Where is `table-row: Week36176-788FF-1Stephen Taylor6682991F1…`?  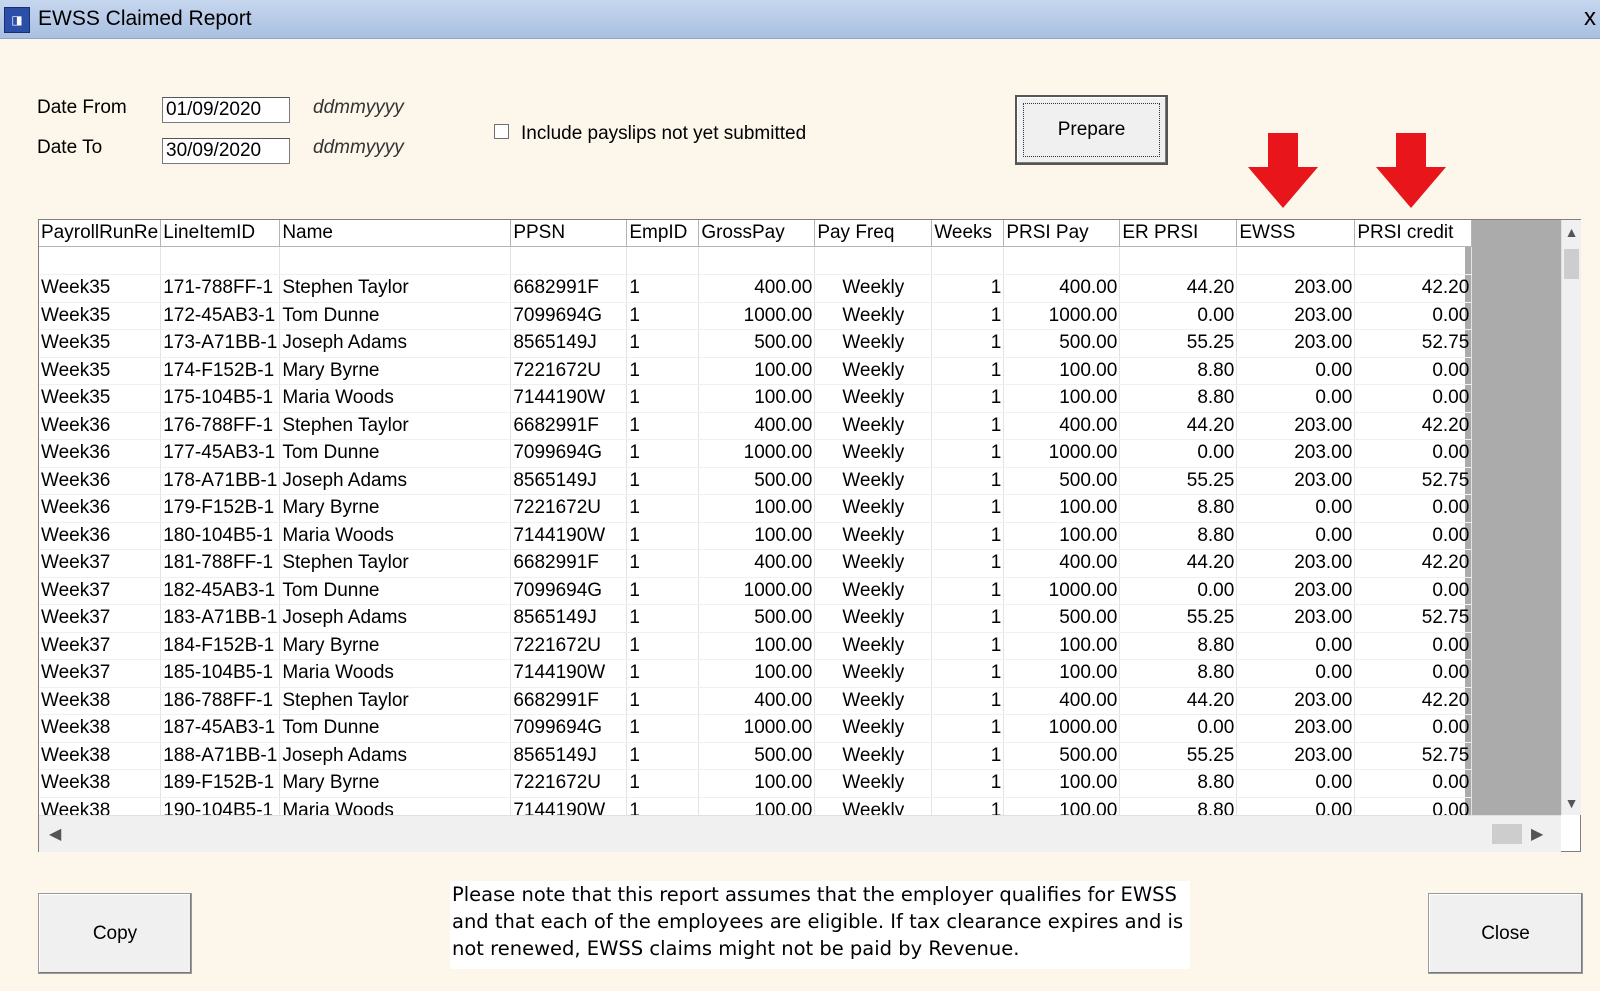 table-row: Week36176-788FF-1Stephen Taylor6682991F1… is located at coordinates (755, 426).